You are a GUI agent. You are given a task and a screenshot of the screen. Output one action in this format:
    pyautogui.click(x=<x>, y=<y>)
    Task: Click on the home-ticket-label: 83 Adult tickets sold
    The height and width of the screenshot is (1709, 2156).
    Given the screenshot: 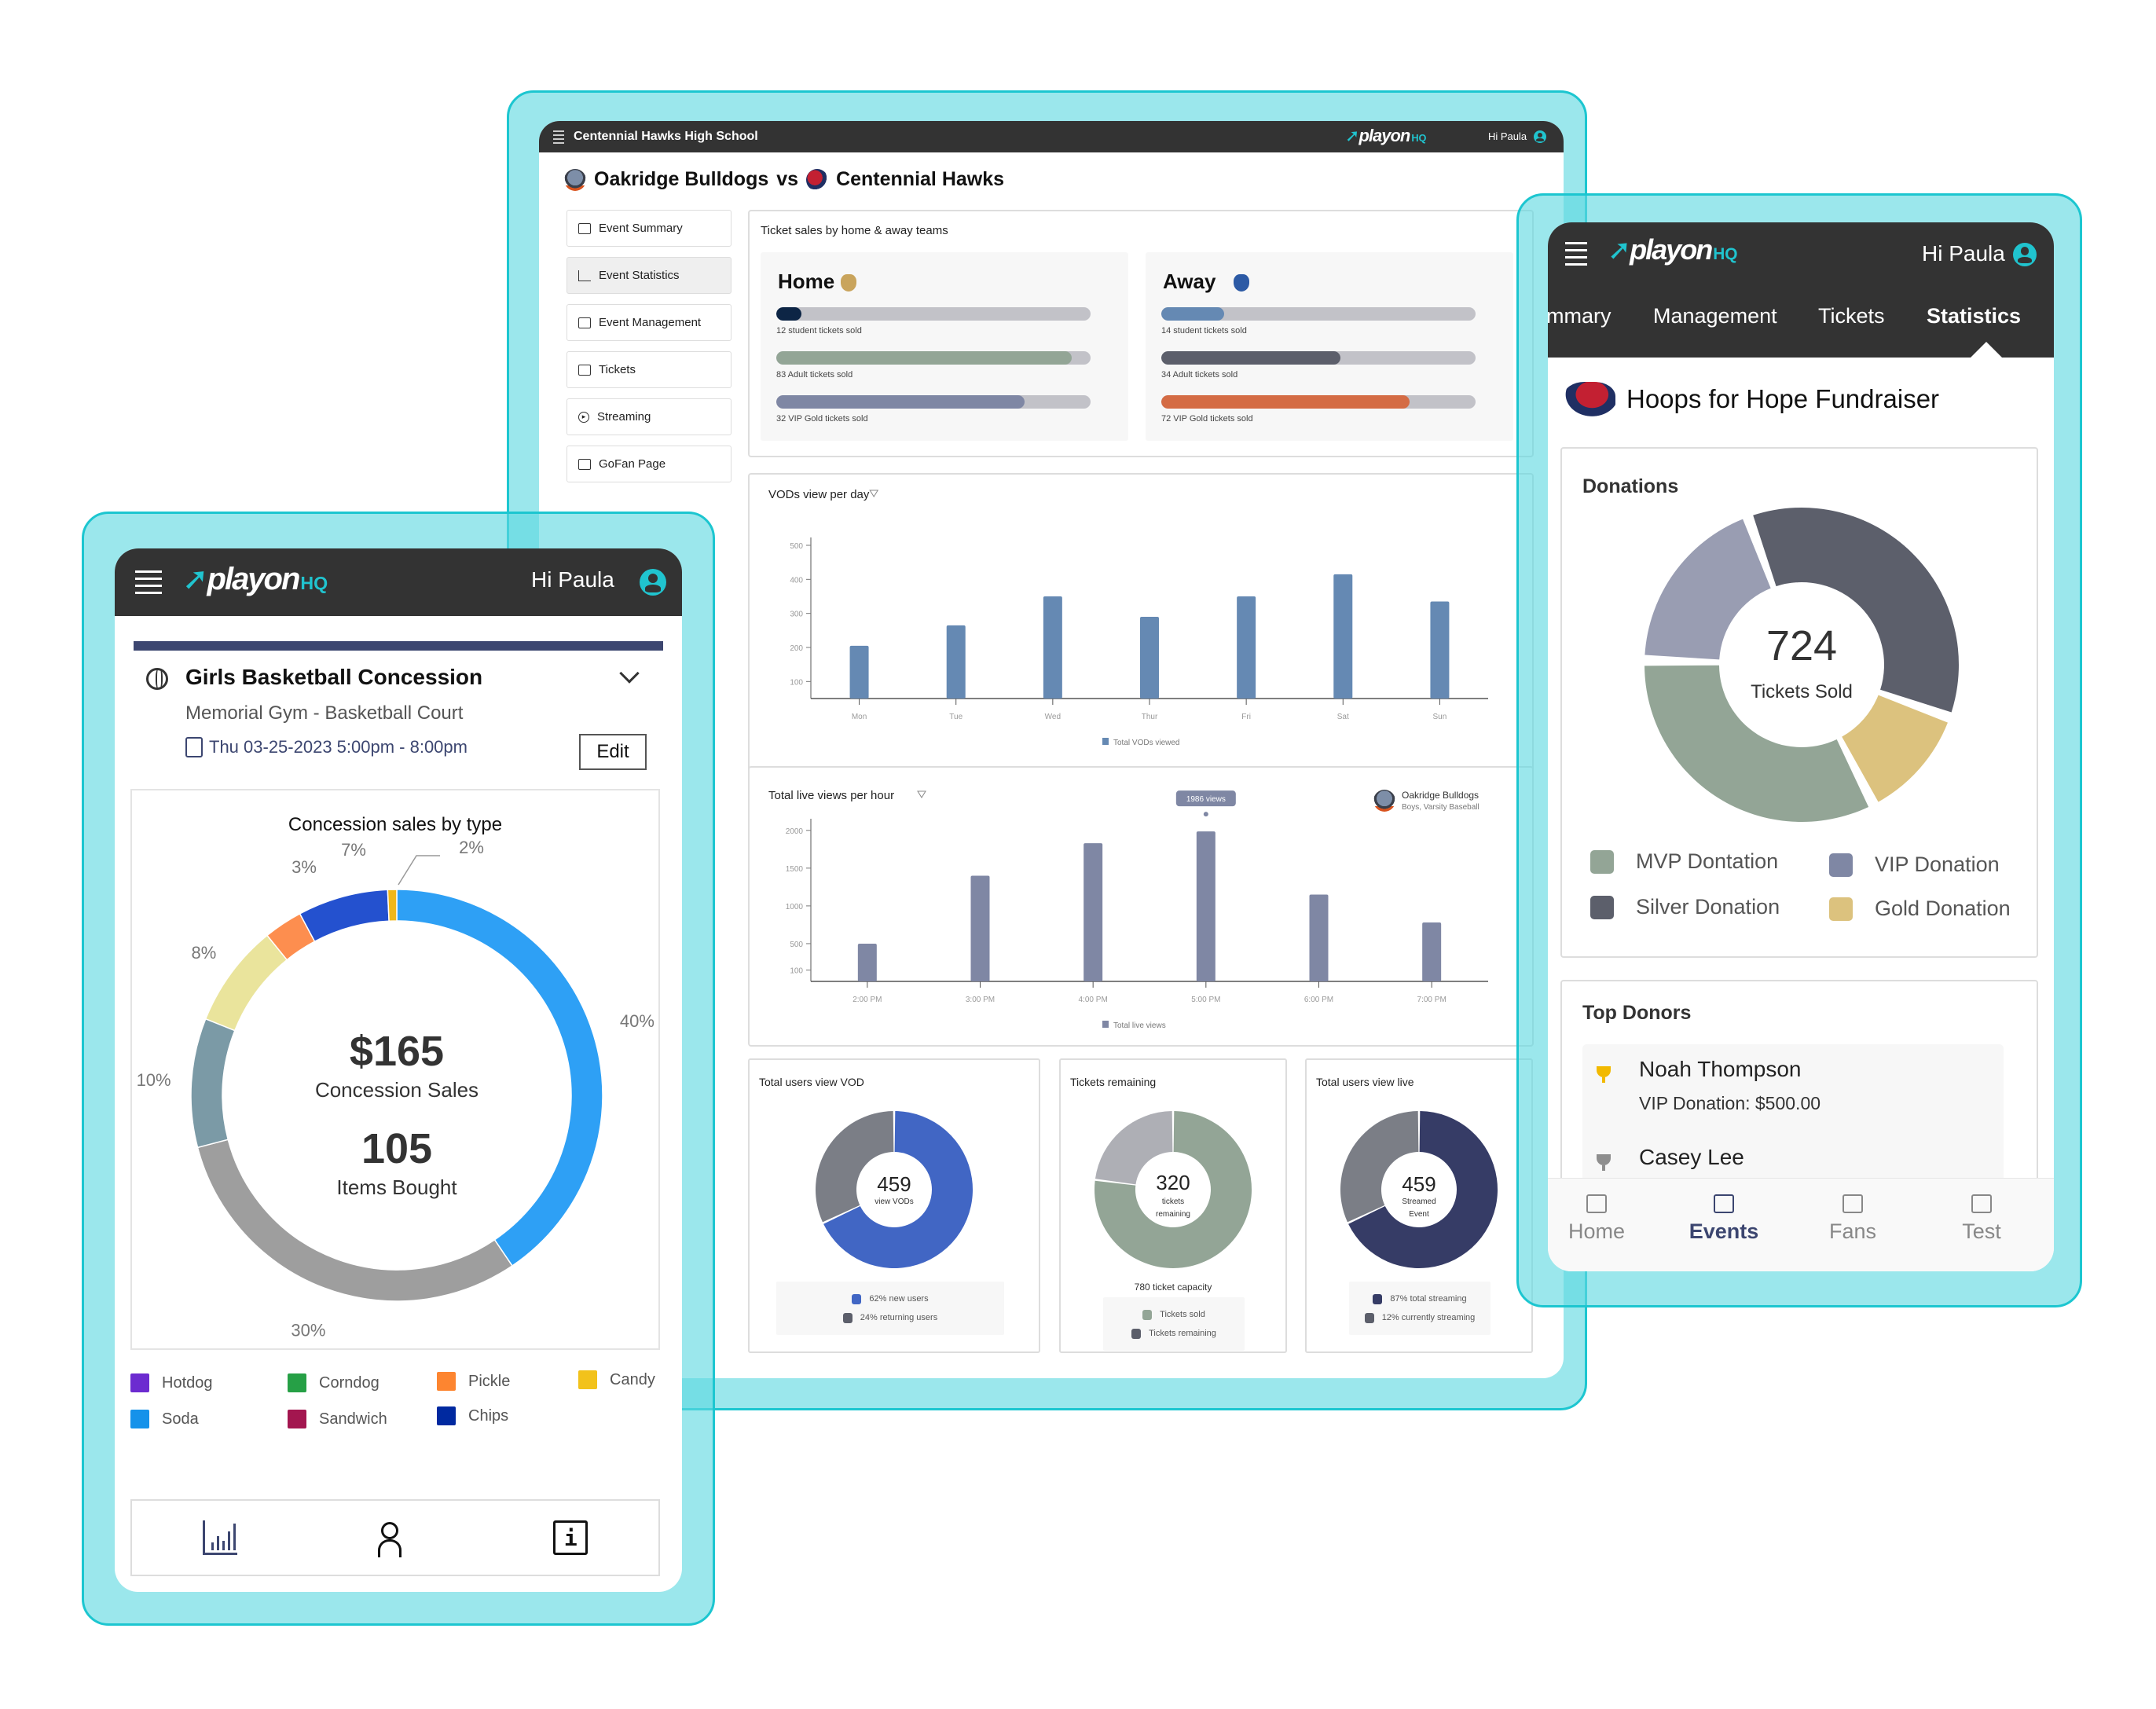 What is the action you would take?
    pyautogui.click(x=814, y=375)
    